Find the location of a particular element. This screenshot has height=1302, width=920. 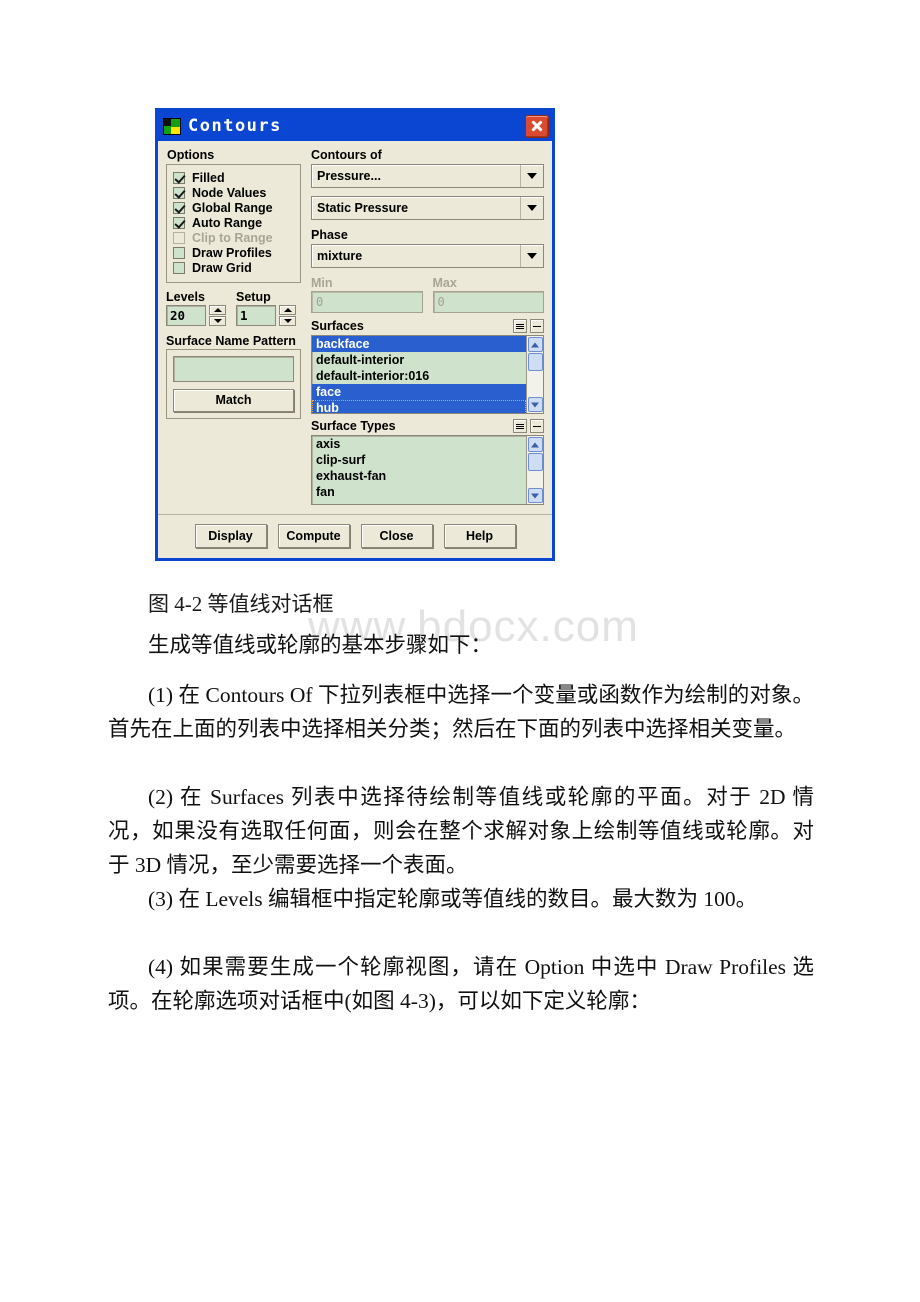

levels-decrement-icon is located at coordinates (217, 321).